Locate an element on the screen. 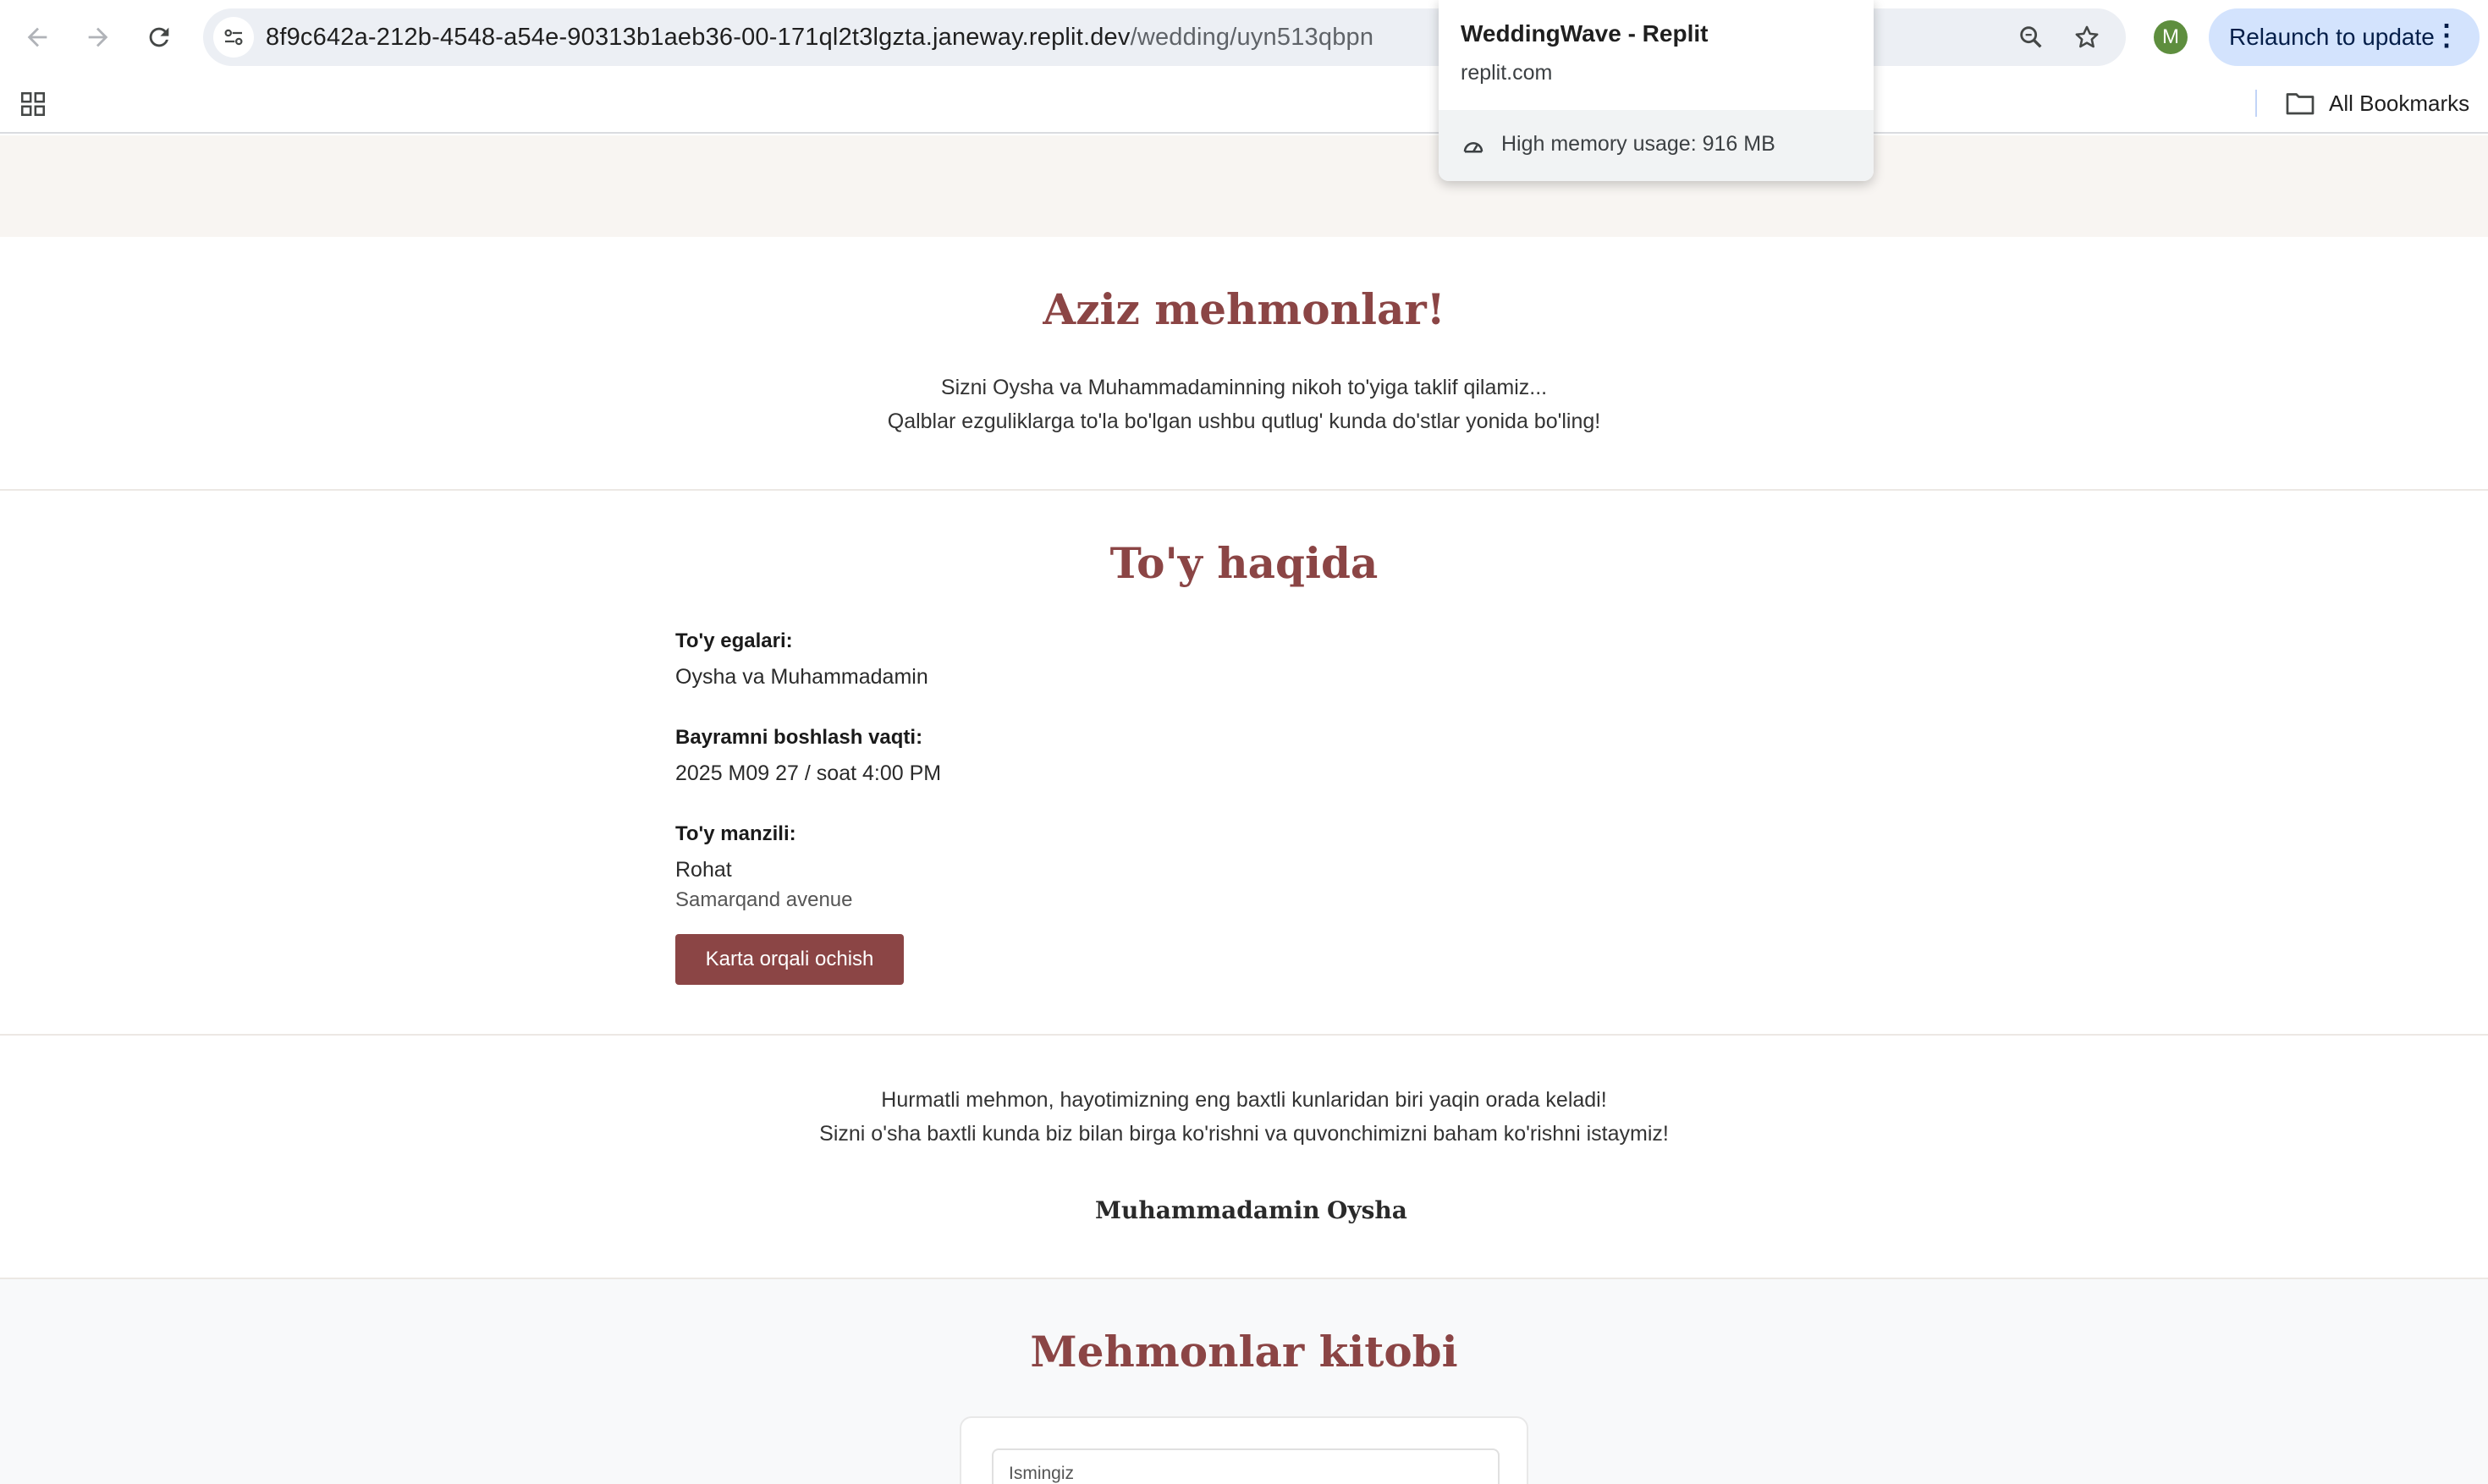  all-bookmarks-label: All Bookmarks is located at coordinates (2399, 103).